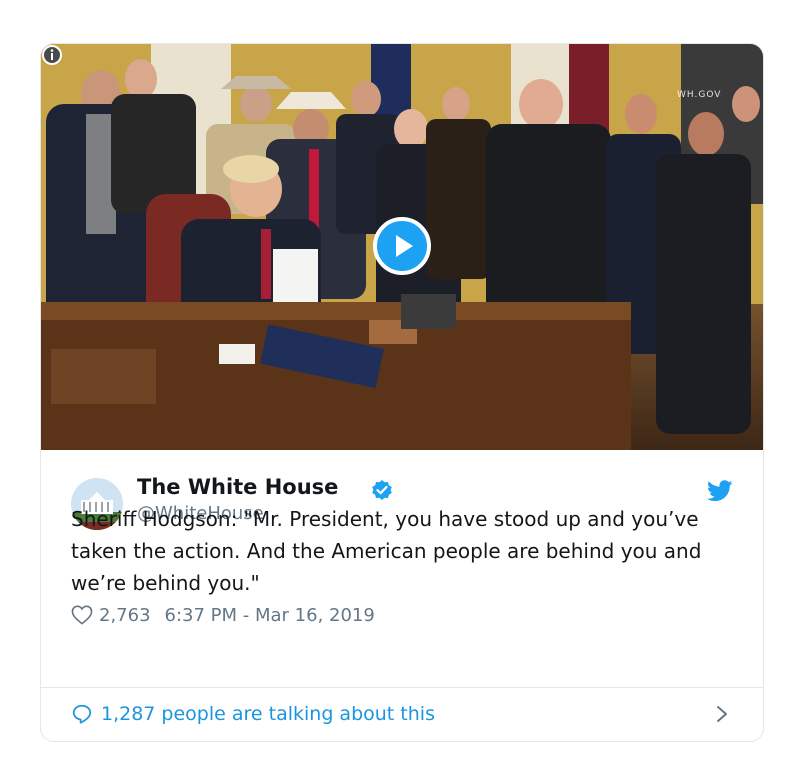  I want to click on author-display-name: The White House, so click(237, 487).